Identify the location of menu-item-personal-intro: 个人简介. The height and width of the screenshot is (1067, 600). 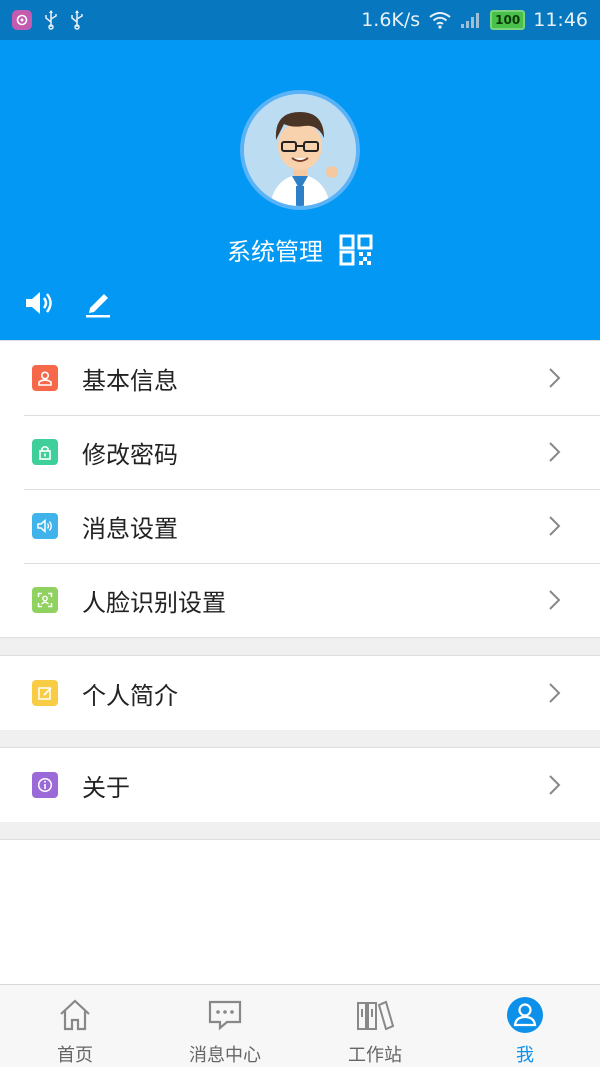
(300, 693).